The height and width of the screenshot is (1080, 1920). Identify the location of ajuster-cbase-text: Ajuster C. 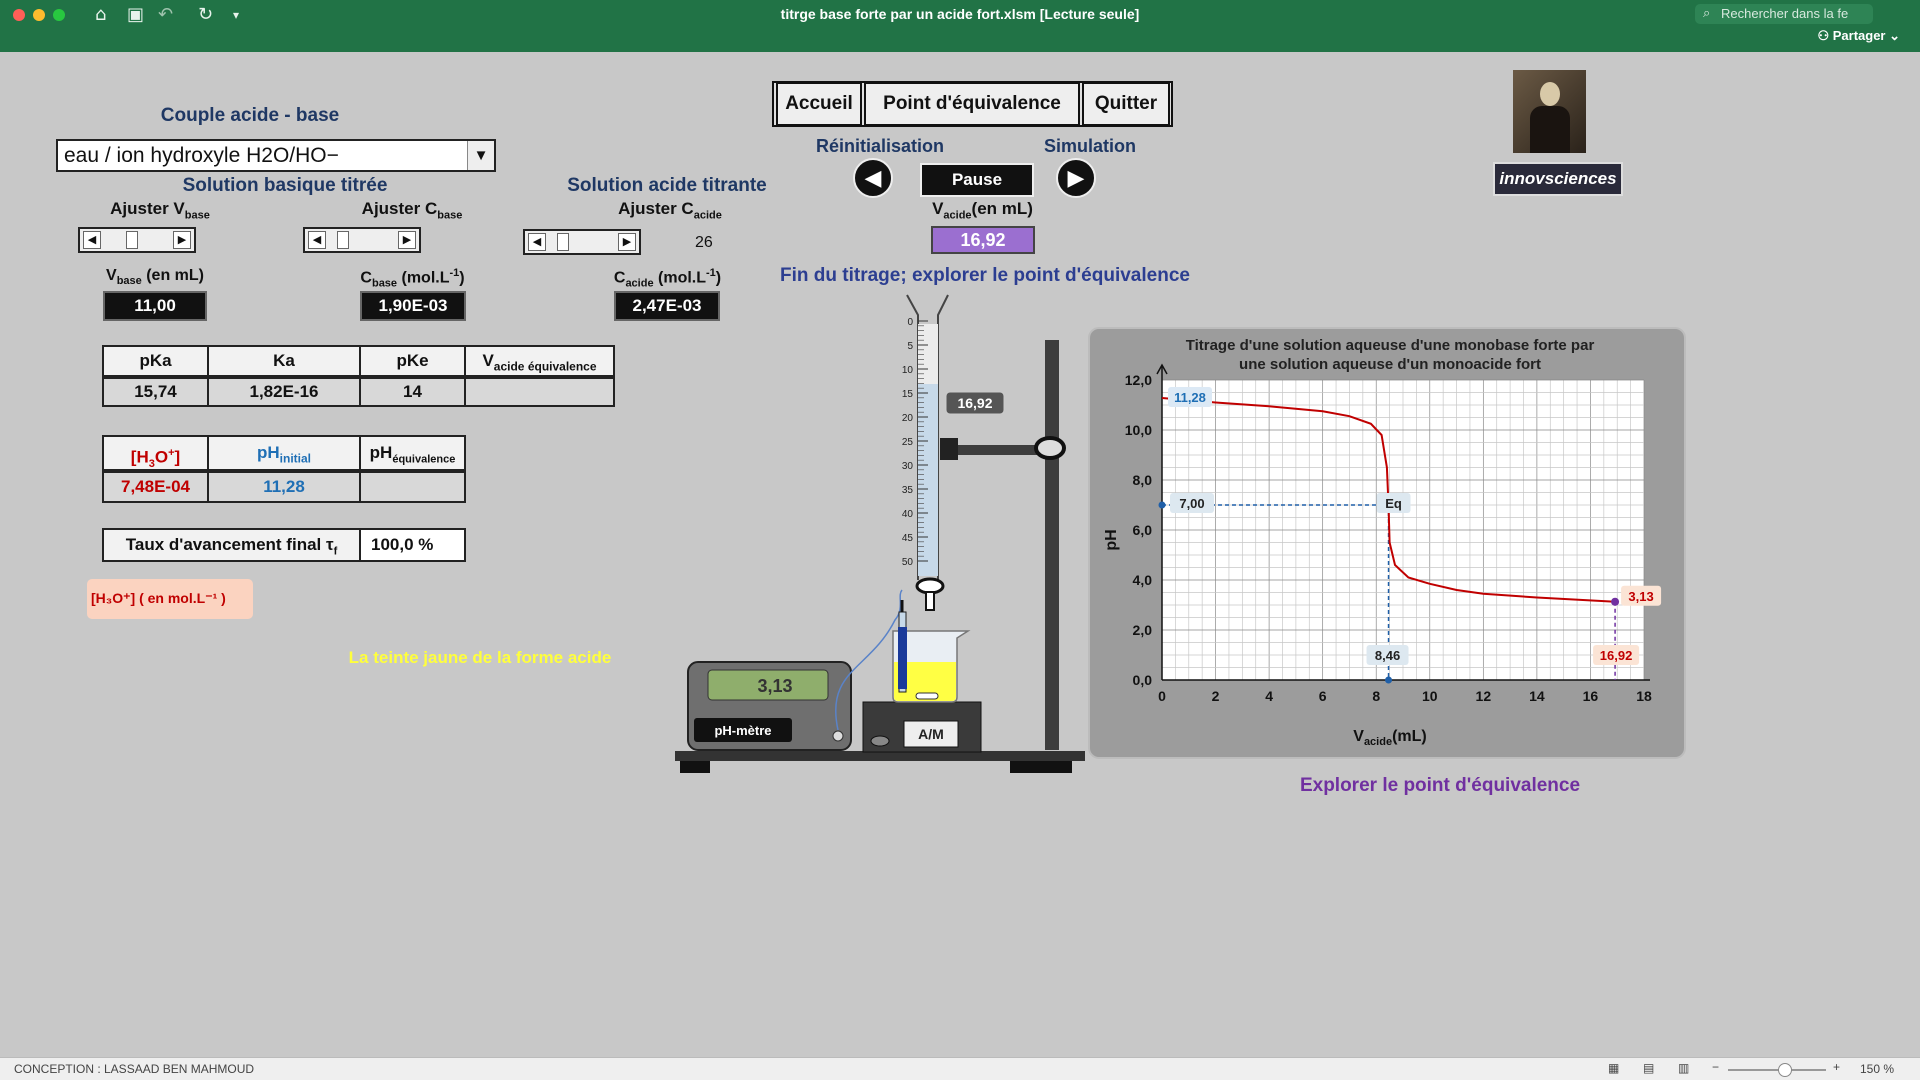
(399, 208).